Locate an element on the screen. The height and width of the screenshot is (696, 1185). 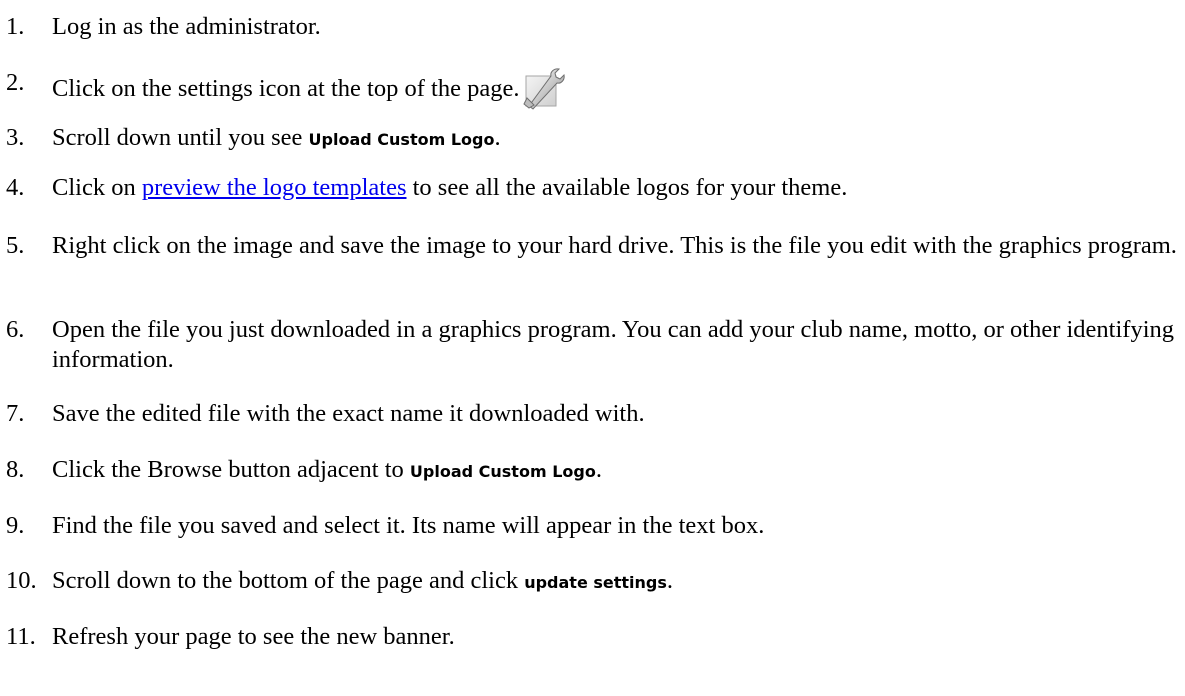
step-text: Click on is located at coordinates (97, 187).